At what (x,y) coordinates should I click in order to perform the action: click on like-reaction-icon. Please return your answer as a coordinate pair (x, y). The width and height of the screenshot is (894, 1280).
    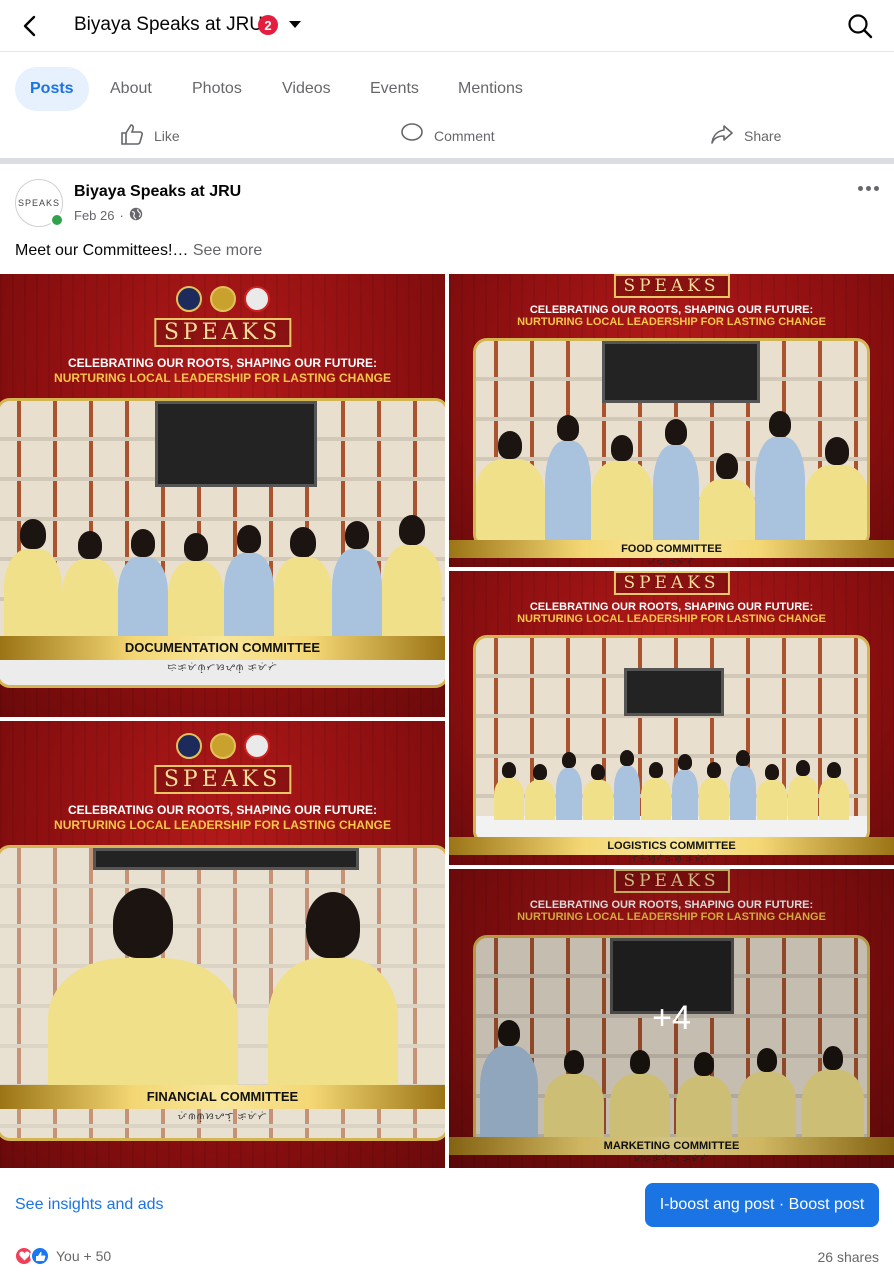
    Looking at the image, I should click on (40, 1256).